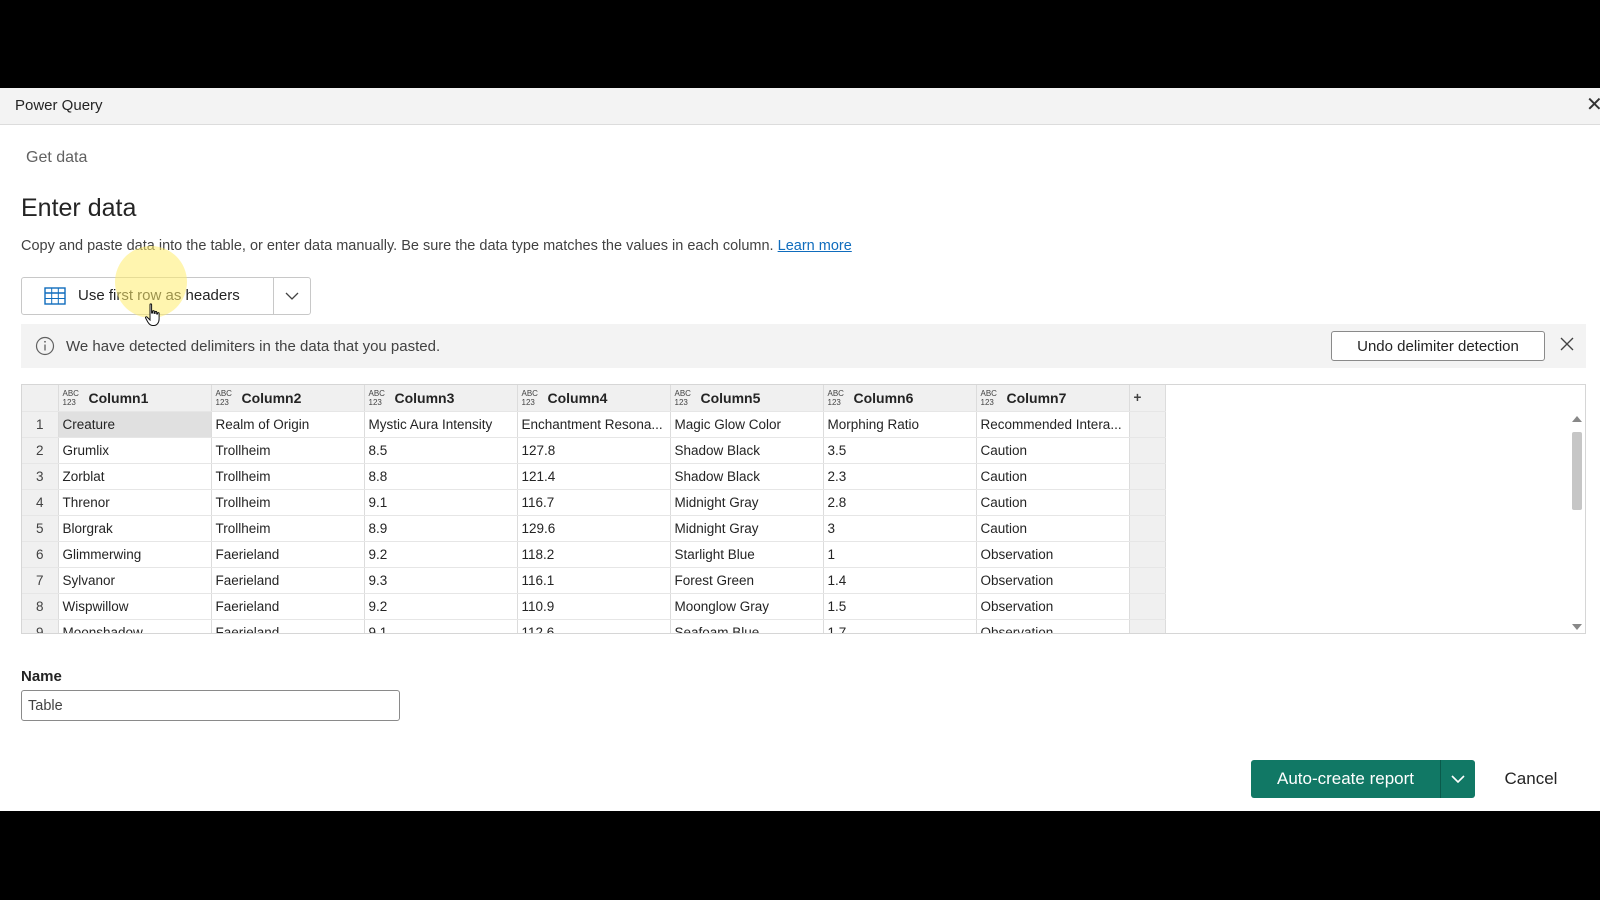  What do you see at coordinates (210, 705) in the screenshot?
I see `name-input` at bounding box center [210, 705].